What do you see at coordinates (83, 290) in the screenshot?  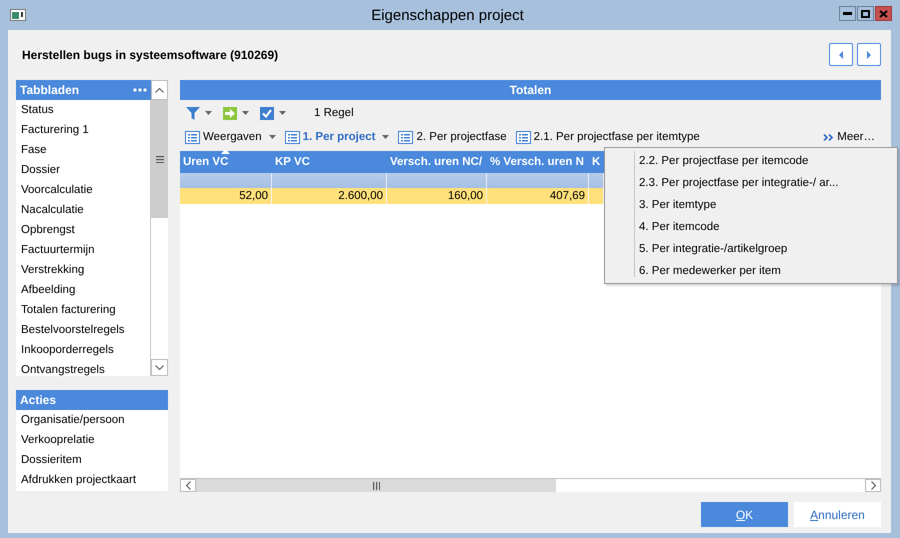 I see `panel-item: Afbeelding` at bounding box center [83, 290].